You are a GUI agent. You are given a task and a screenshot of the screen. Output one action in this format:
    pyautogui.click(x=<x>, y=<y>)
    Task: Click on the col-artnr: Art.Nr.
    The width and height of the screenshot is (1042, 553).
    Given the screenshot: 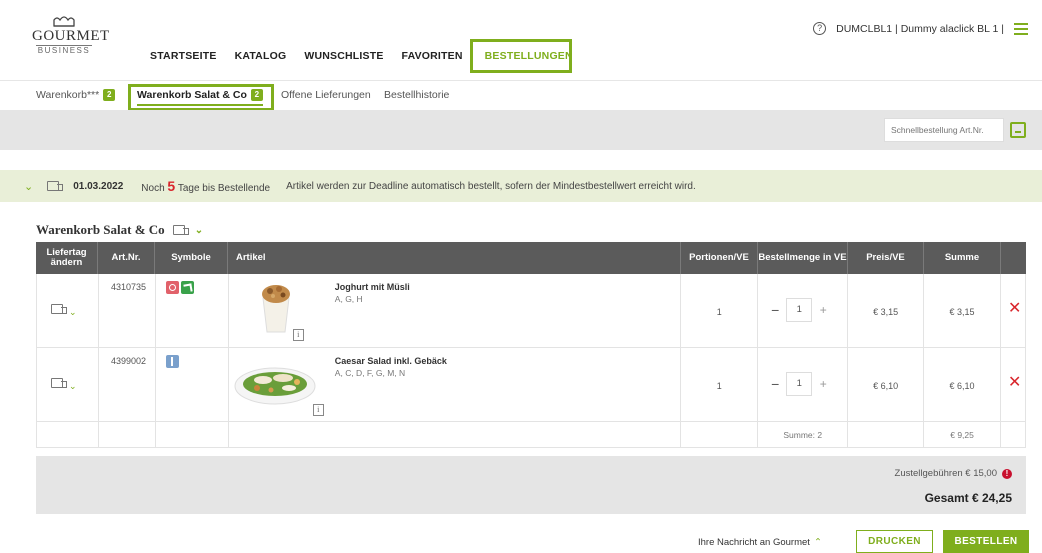 What is the action you would take?
    pyautogui.click(x=126, y=258)
    